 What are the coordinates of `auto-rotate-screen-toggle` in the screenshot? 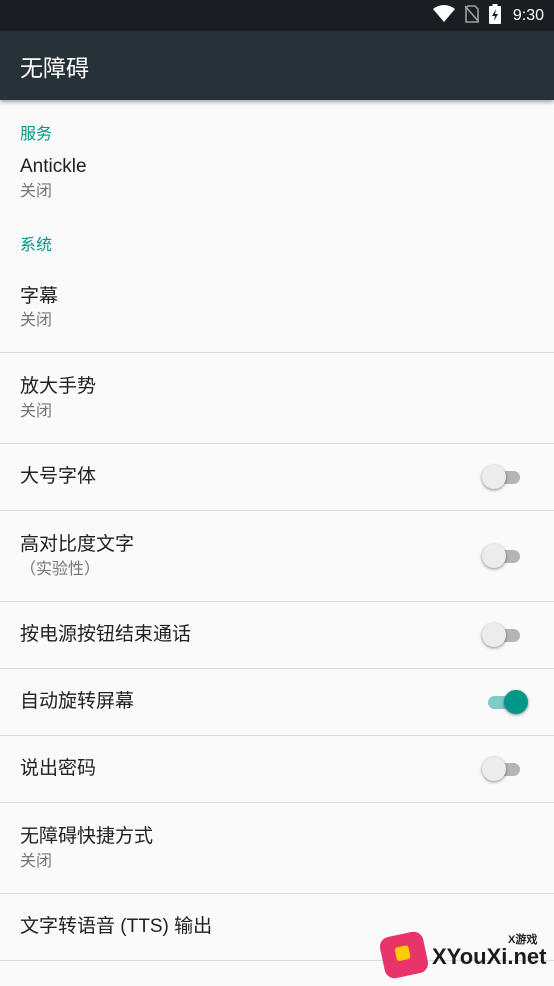 It's located at (506, 702).